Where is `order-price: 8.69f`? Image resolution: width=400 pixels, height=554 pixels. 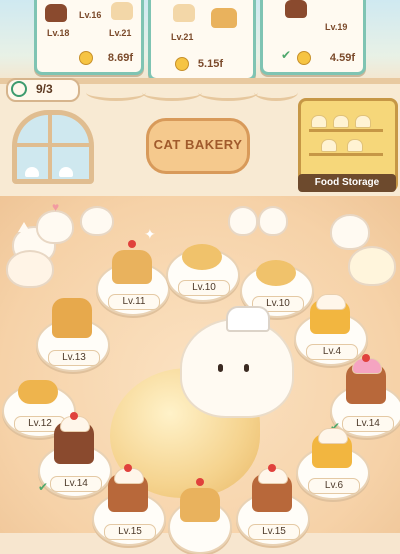 order-price: 8.69f is located at coordinates (120, 58).